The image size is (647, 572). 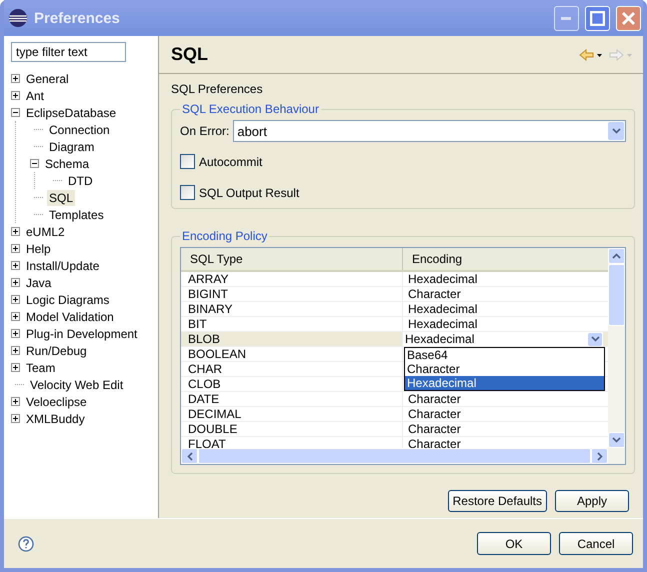 What do you see at coordinates (45, 232) in the screenshot?
I see `tree-item: eUML2` at bounding box center [45, 232].